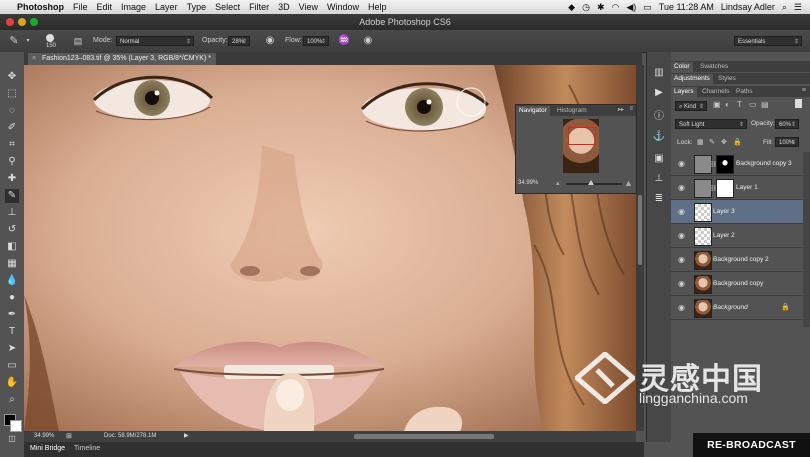 The height and width of the screenshot is (457, 810). I want to click on history-panel-icon: ▥, so click(659, 73).